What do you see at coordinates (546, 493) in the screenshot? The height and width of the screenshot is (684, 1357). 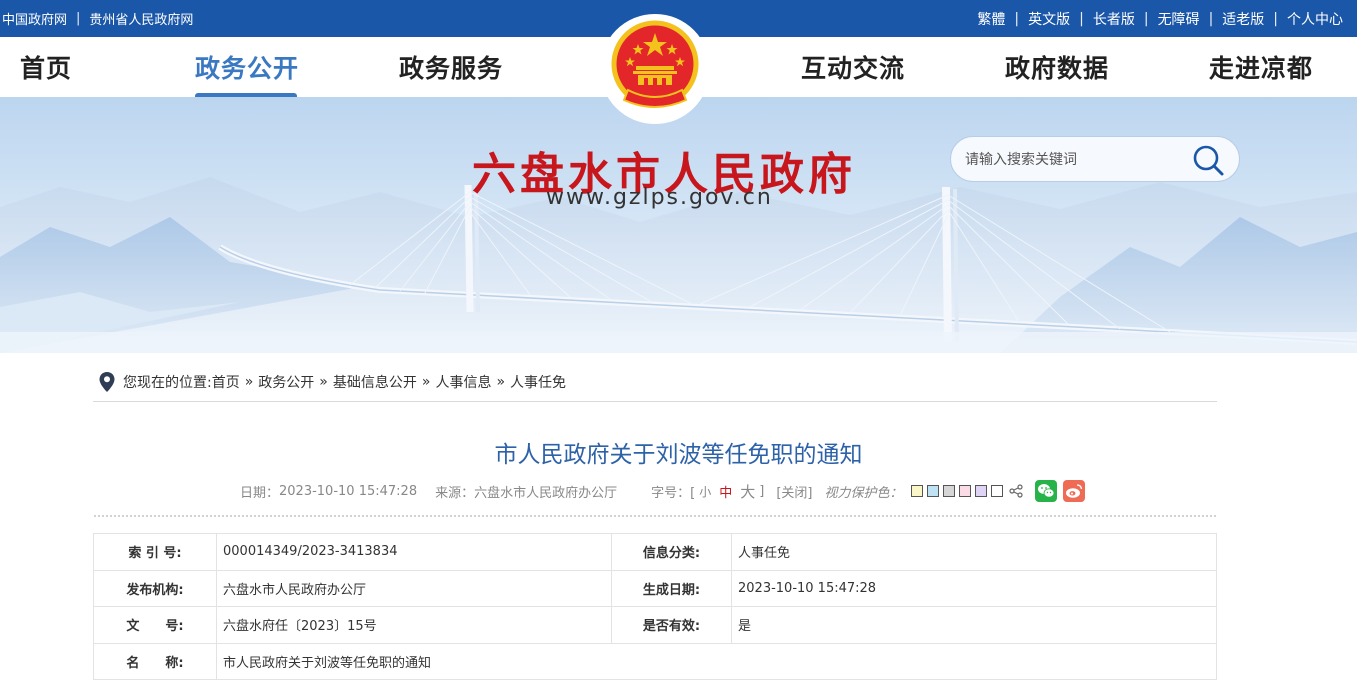 I see `source-value: 六盘水市人民政府办公厅` at bounding box center [546, 493].